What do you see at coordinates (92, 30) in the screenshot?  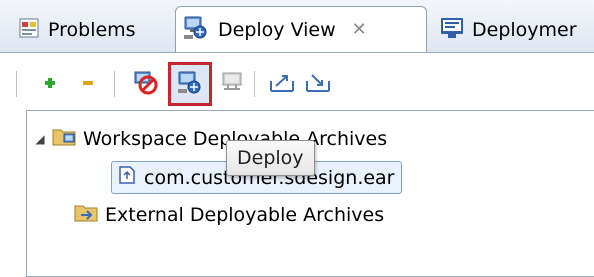 I see `tab-problems-label: Problems` at bounding box center [92, 30].